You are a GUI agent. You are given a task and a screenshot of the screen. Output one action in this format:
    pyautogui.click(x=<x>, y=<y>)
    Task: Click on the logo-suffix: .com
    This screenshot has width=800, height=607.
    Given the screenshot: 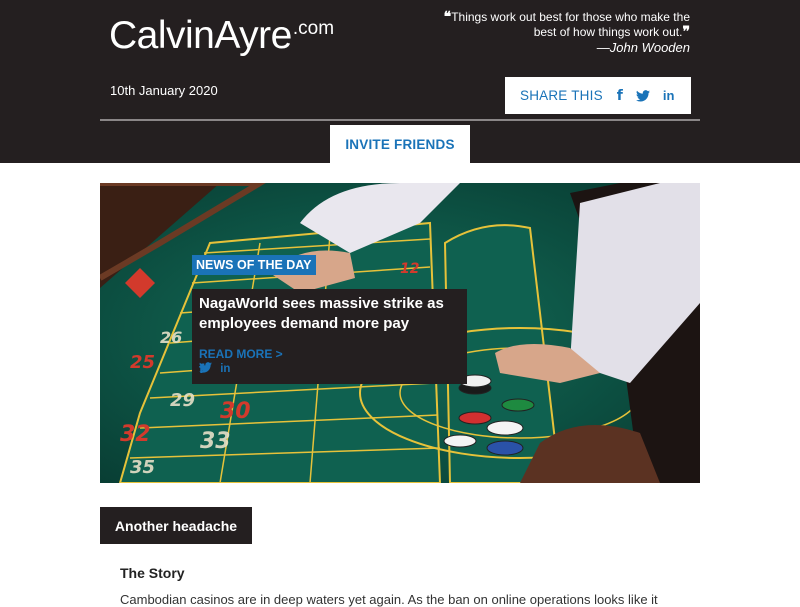 What is the action you would take?
    pyautogui.click(x=313, y=28)
    